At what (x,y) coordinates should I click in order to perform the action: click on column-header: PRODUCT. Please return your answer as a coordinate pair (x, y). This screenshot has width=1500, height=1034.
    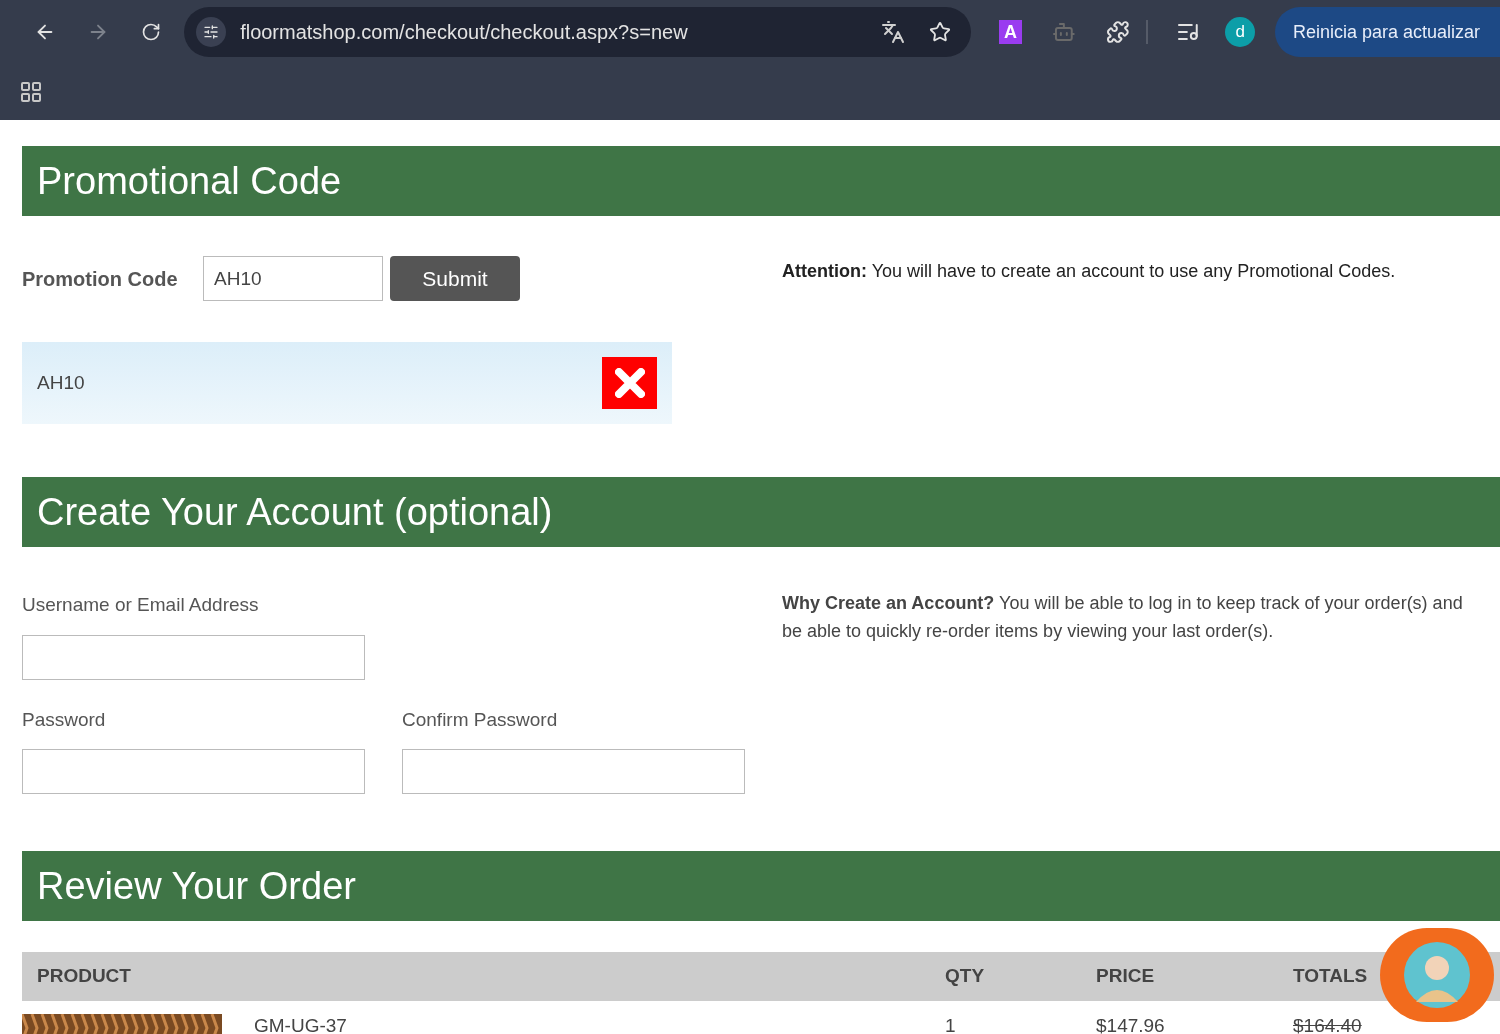
    Looking at the image, I should click on (84, 976).